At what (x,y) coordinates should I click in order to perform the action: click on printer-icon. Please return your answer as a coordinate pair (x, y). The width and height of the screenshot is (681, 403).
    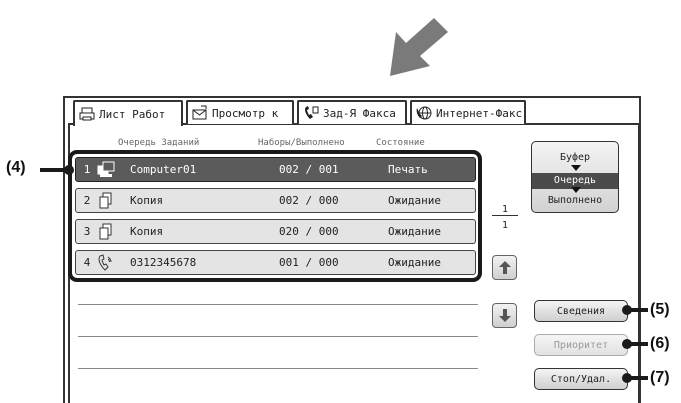
    Looking at the image, I should click on (87, 114).